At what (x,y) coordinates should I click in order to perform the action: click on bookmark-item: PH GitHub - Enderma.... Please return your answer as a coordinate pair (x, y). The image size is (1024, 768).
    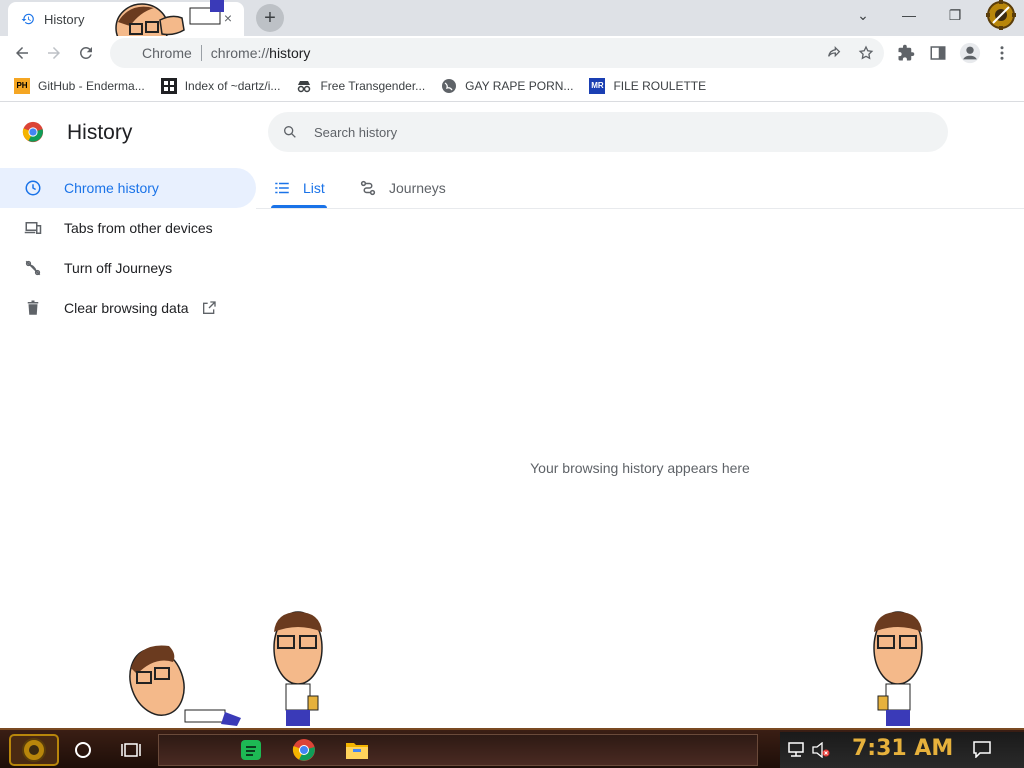
    Looking at the image, I should click on (79, 85).